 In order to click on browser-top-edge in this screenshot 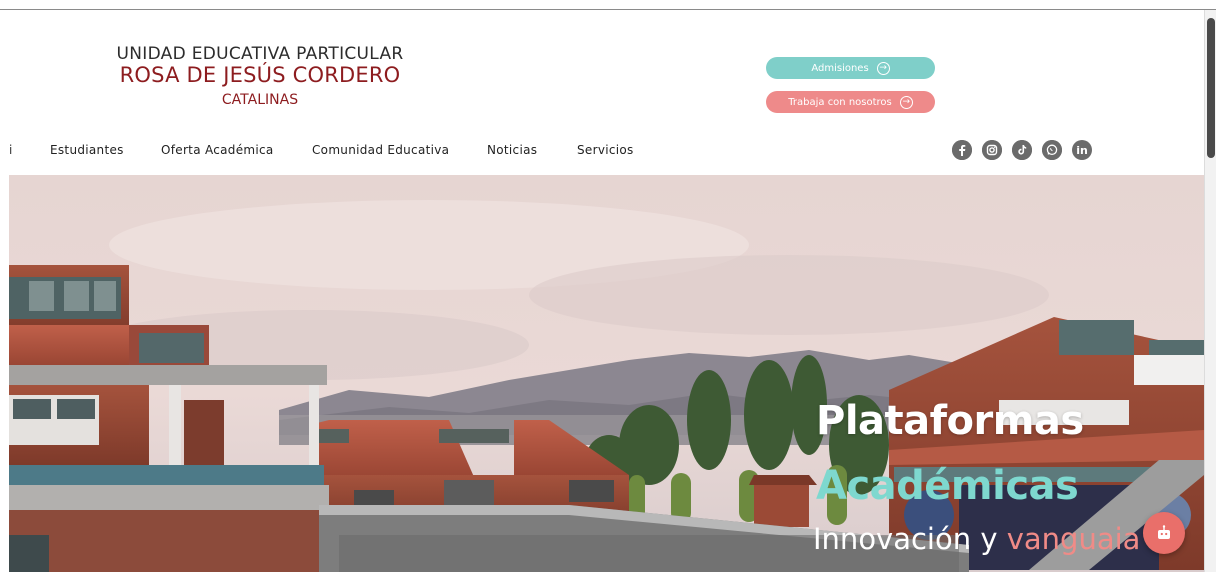, I will do `click(608, 5)`.